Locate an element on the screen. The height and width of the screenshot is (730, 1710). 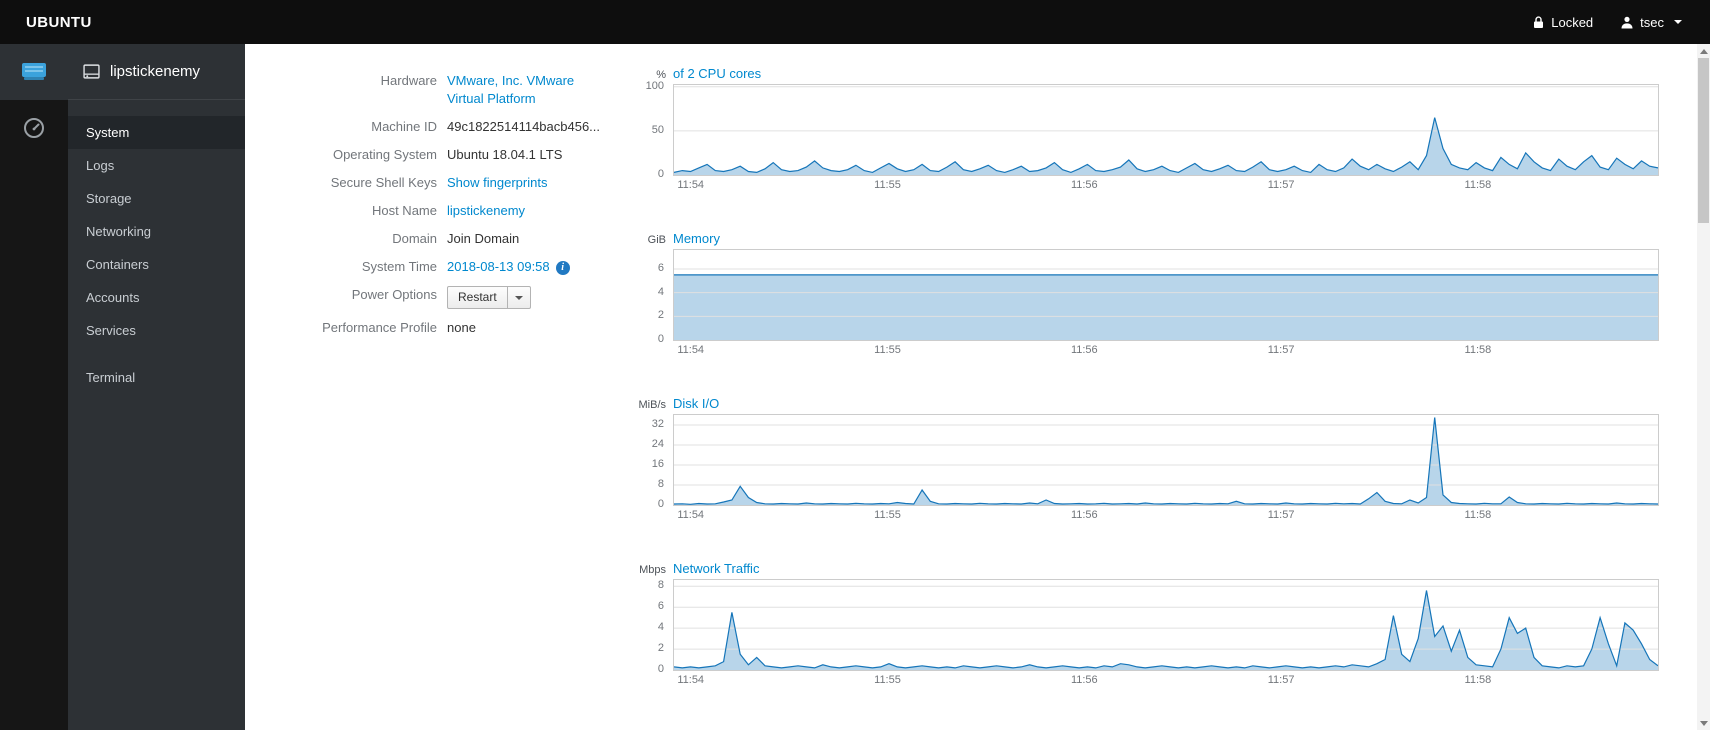
y-tick-label: 50 is located at coordinates (657, 129).